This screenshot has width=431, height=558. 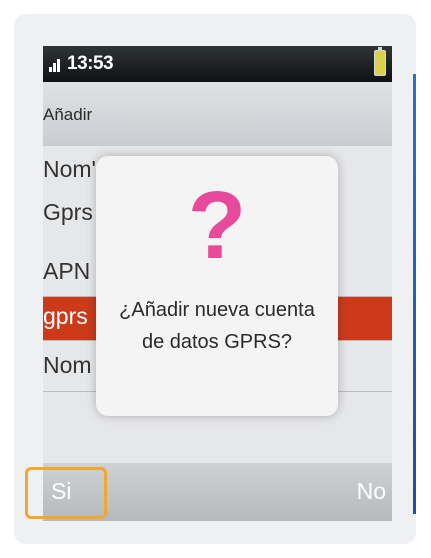 What do you see at coordinates (217, 310) in the screenshot?
I see `dialog-message-line1: ¿Añadir nueva cuenta` at bounding box center [217, 310].